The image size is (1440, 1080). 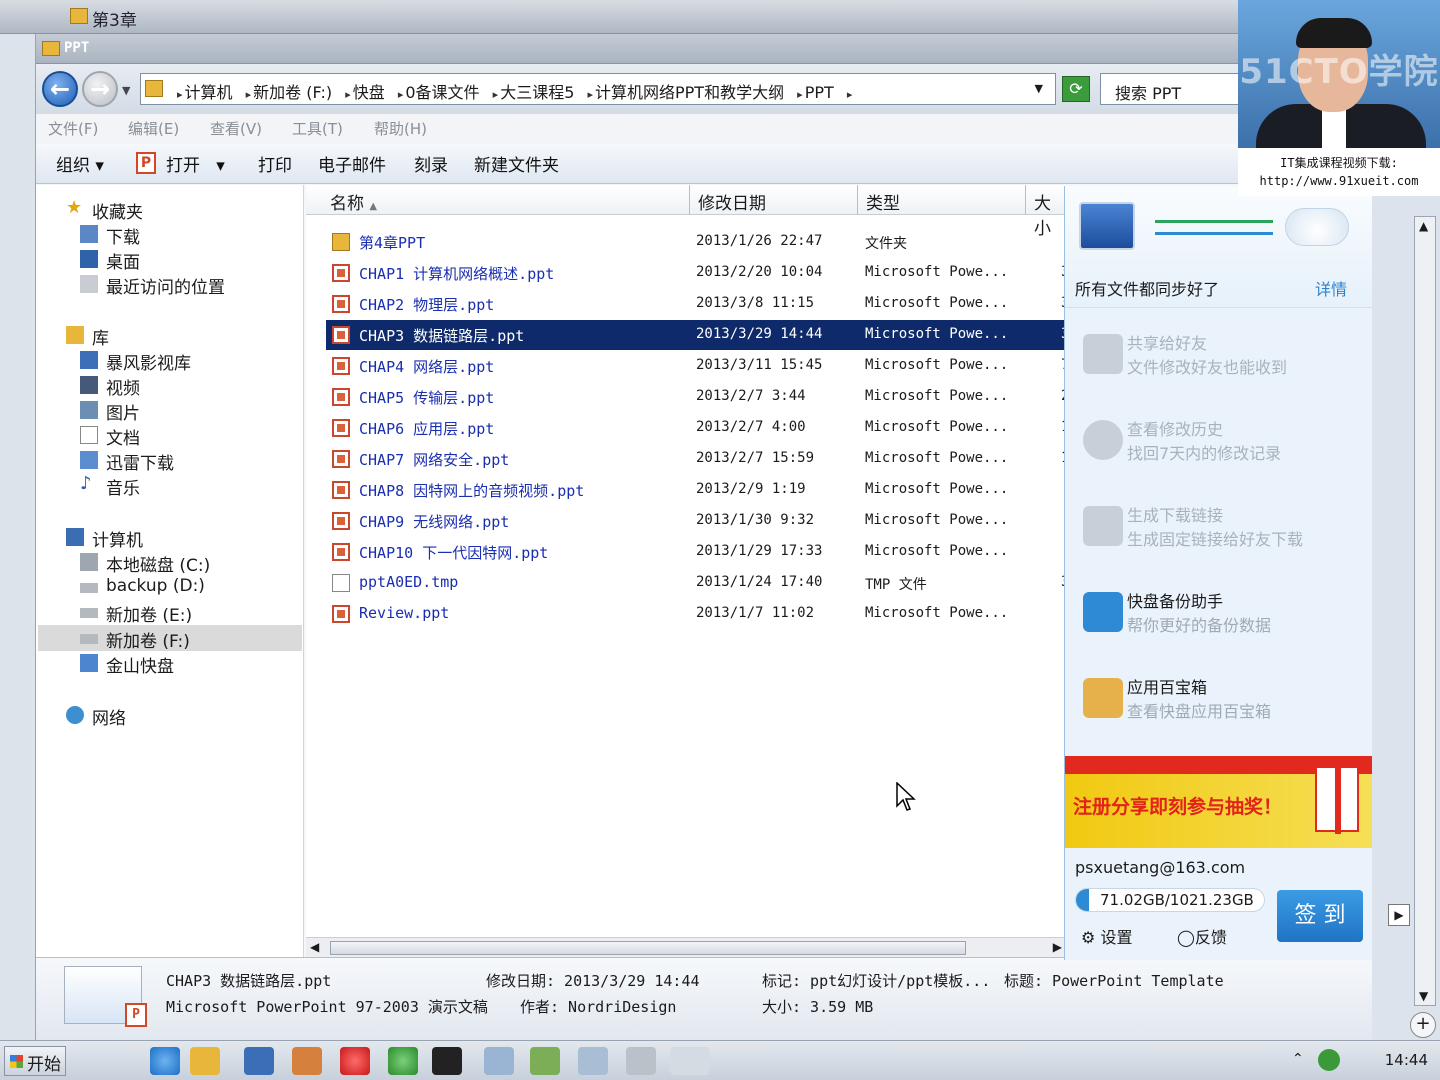 What do you see at coordinates (537, 92) in the screenshot?
I see `breadcrumb-item: 大三课程5` at bounding box center [537, 92].